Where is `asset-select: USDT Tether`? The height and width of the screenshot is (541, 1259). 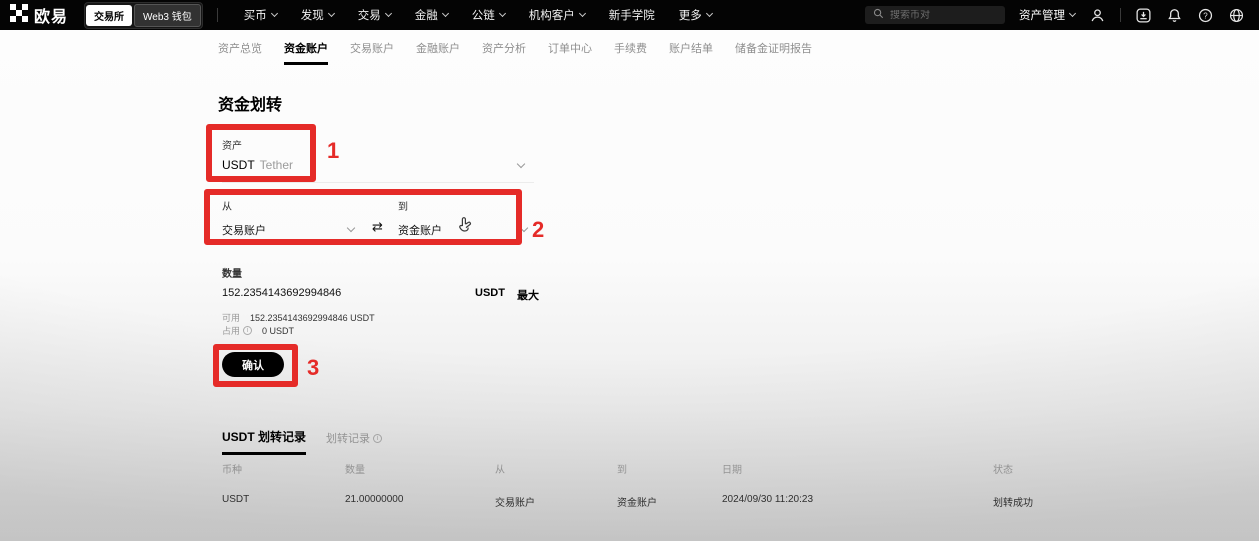
asset-select: USDT Tether is located at coordinates (257, 165).